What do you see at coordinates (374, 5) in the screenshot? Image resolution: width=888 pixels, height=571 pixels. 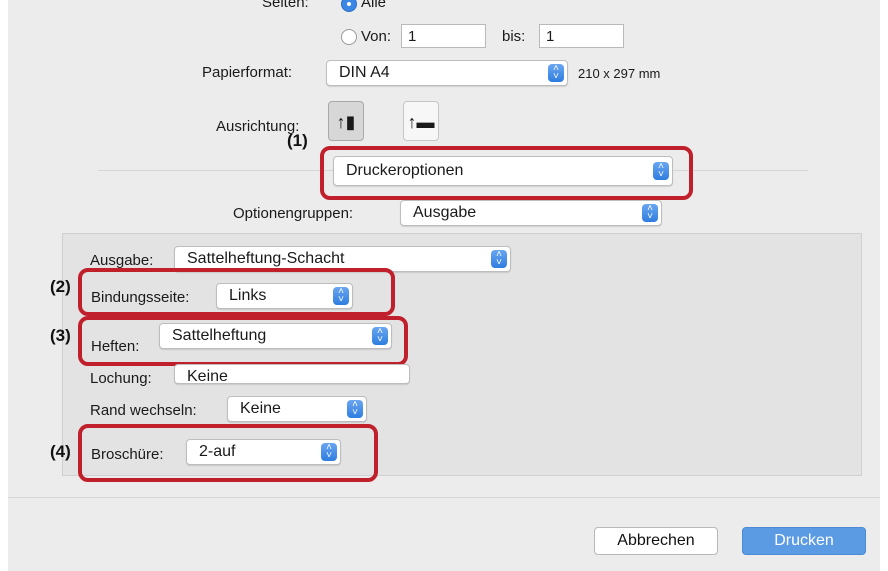 I see `pages-all-label: Alle` at bounding box center [374, 5].